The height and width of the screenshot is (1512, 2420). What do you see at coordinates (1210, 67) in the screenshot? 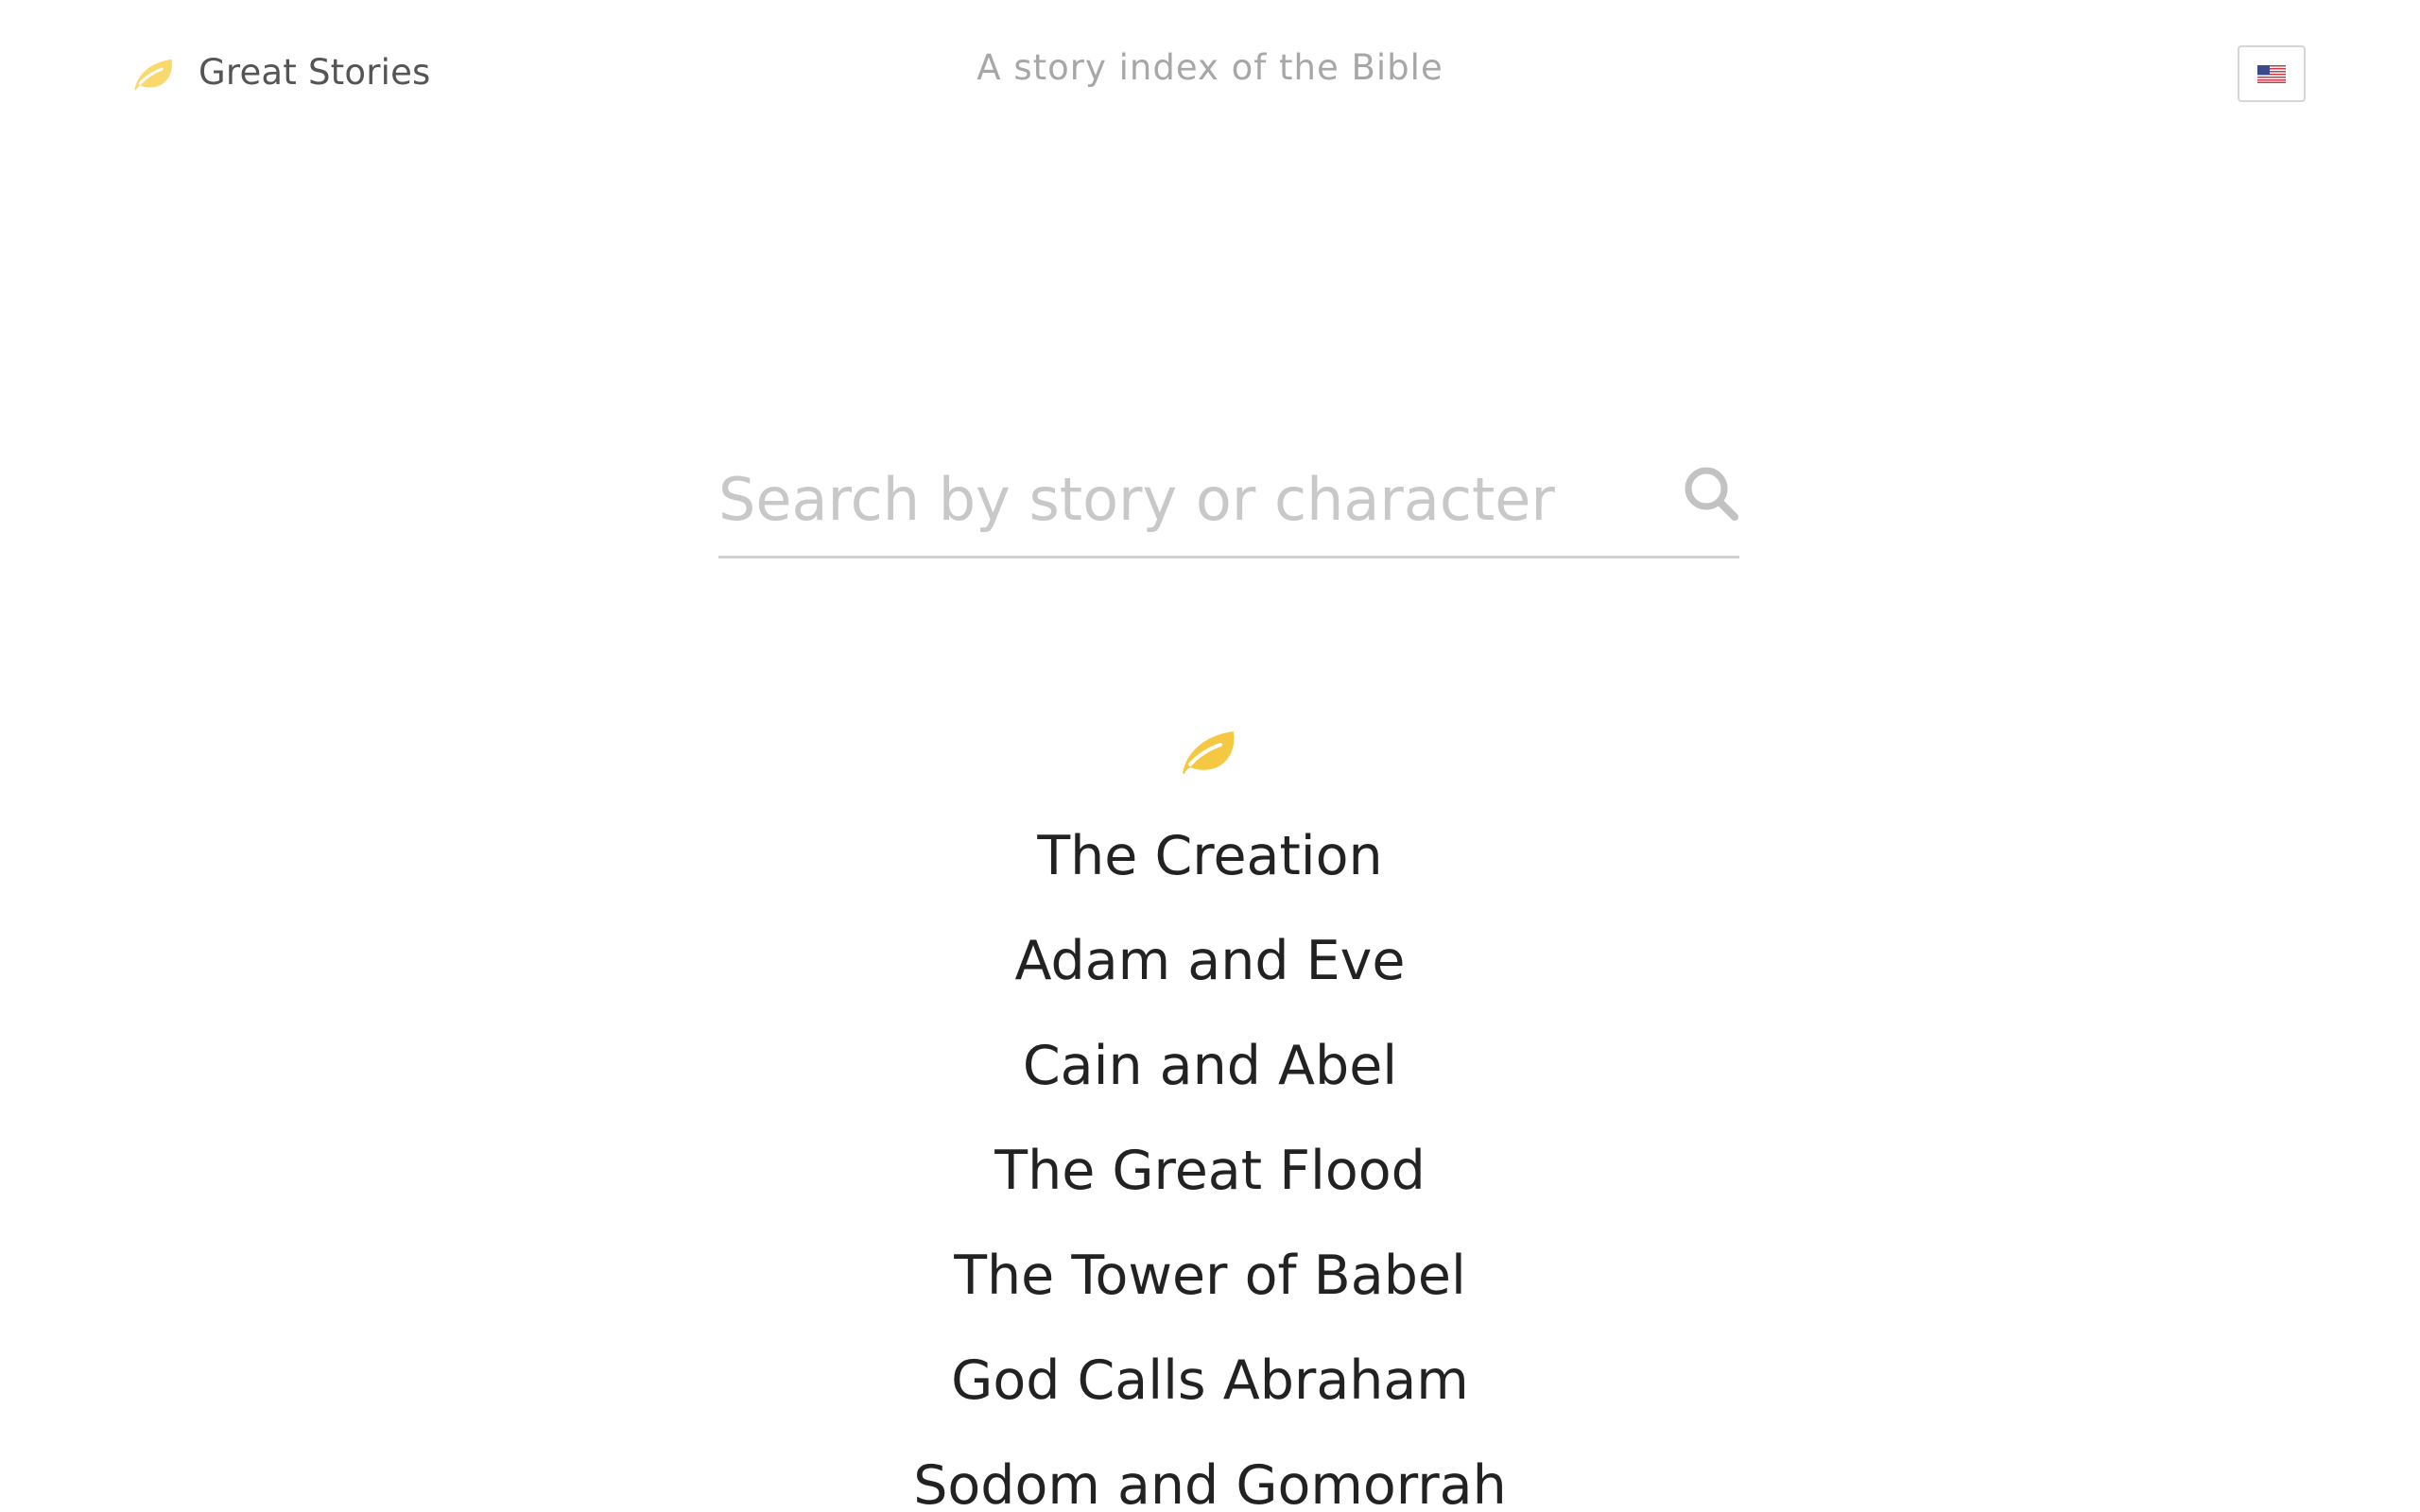
I see `site-tagline: A story index of the Bible` at bounding box center [1210, 67].